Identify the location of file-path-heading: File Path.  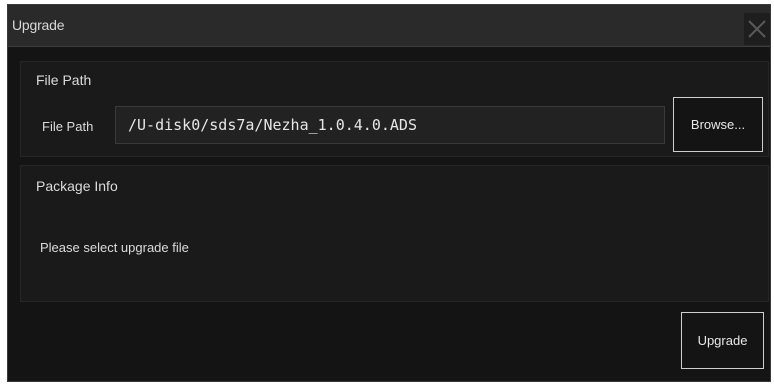
(64, 80).